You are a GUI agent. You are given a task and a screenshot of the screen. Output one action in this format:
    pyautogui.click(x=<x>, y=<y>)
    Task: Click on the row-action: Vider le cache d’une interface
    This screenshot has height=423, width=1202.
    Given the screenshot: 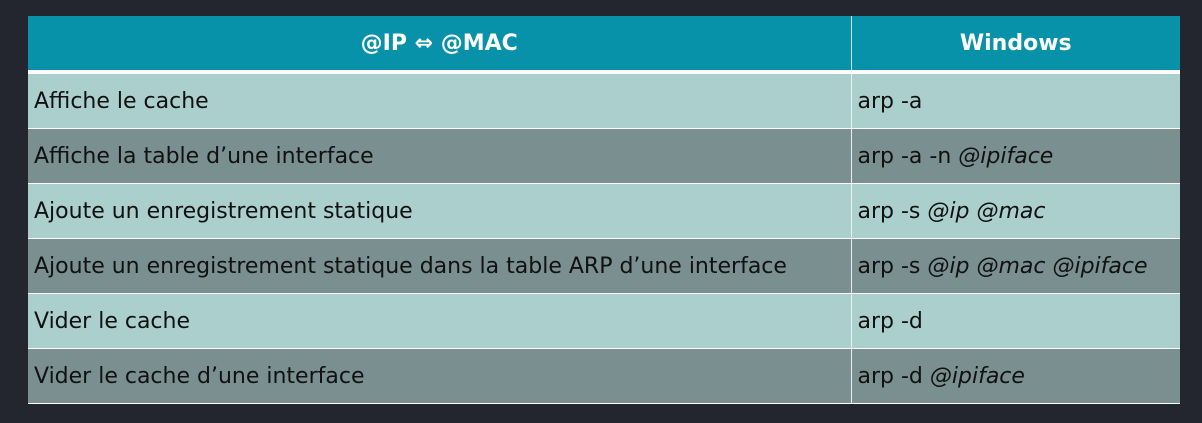 What is the action you would take?
    pyautogui.click(x=440, y=376)
    